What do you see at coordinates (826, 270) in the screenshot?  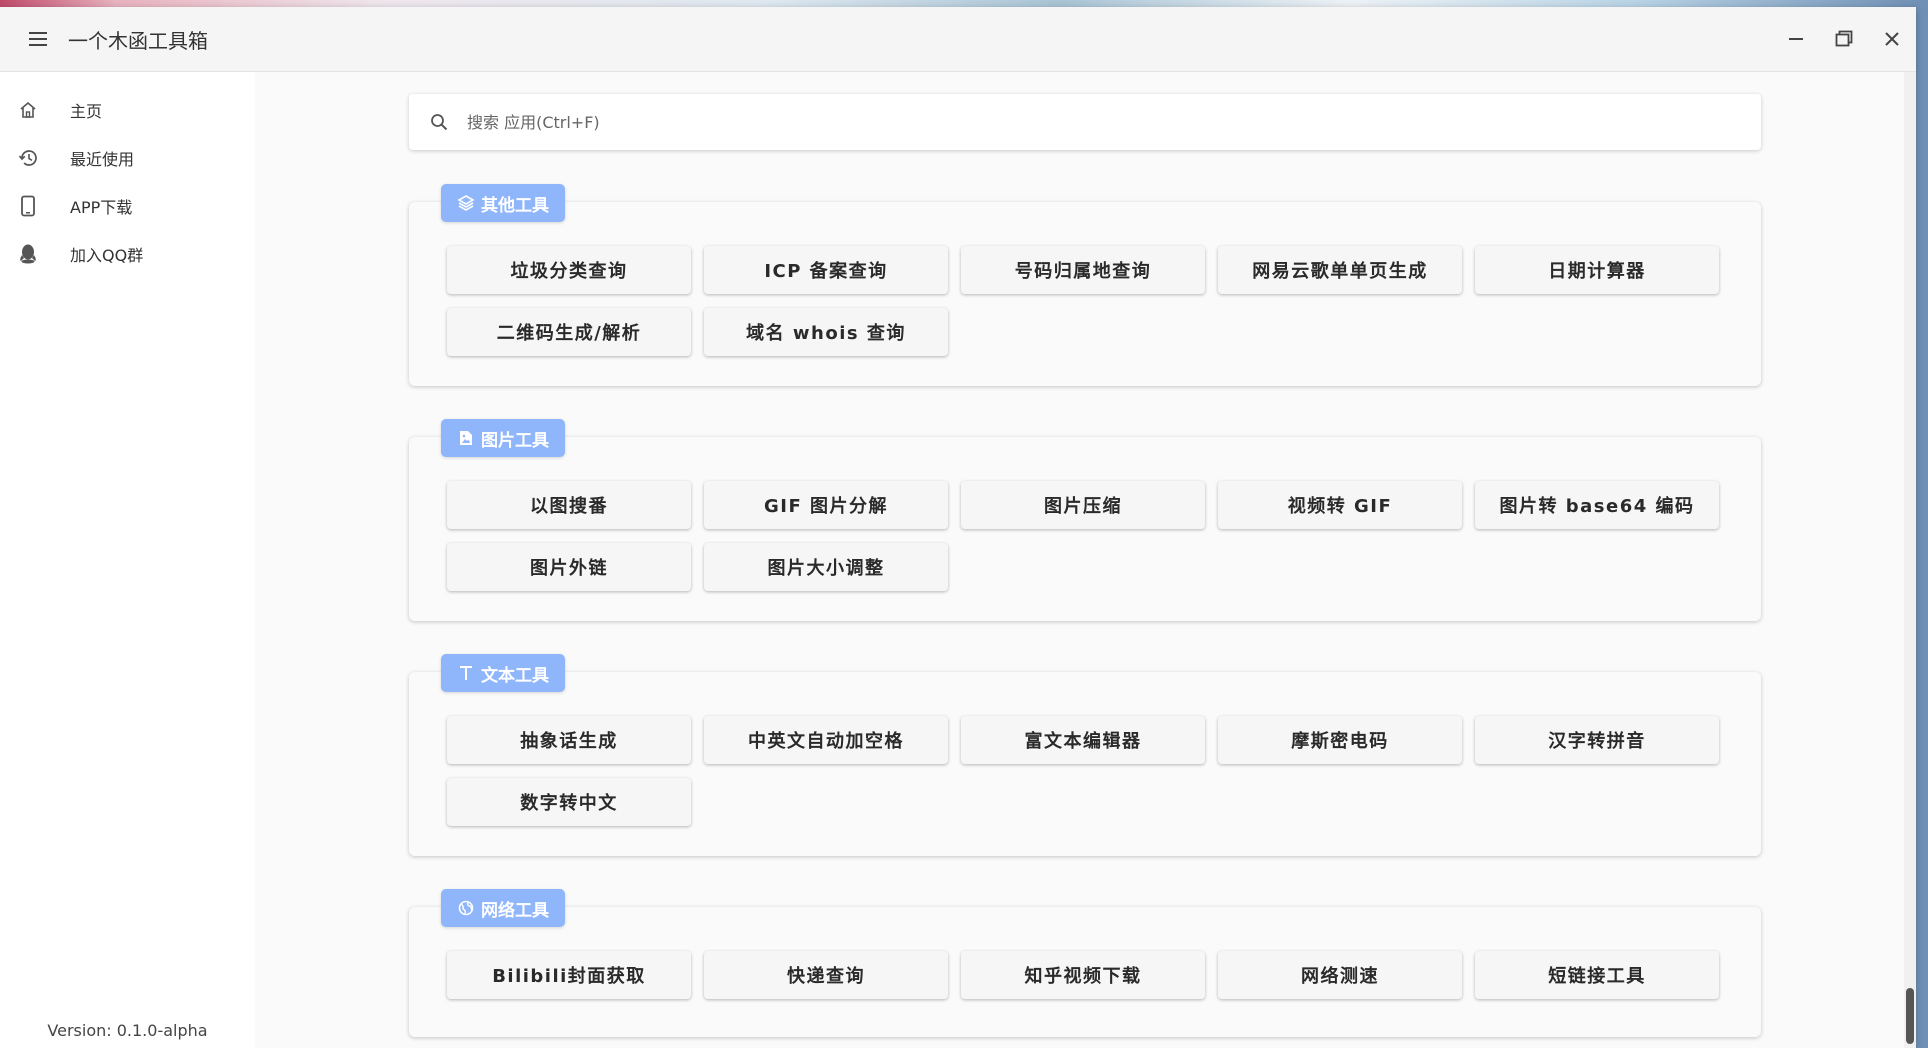 I see `tool-button: ICP 备案查询` at bounding box center [826, 270].